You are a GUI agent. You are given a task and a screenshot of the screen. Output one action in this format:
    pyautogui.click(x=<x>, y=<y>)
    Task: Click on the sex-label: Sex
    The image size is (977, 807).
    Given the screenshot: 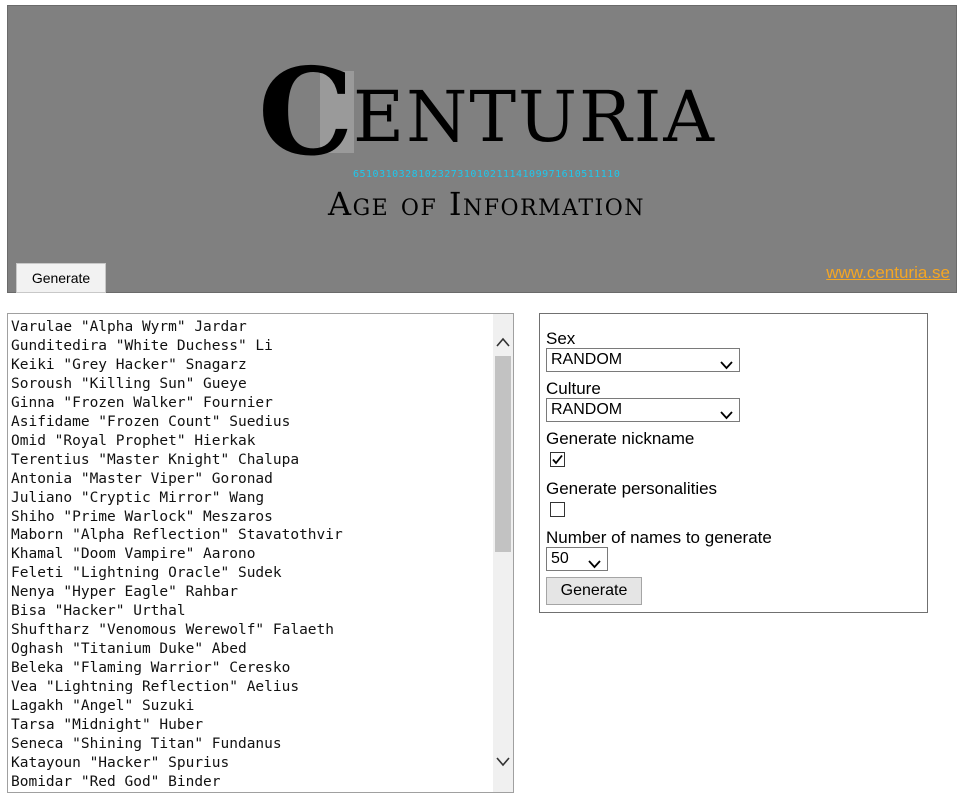 What is the action you would take?
    pyautogui.click(x=561, y=338)
    